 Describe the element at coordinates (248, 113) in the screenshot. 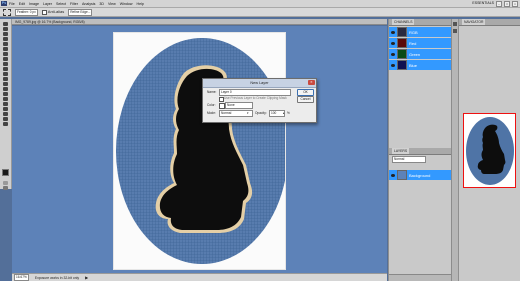

I see `chevron-down-icon: ▾` at that location.